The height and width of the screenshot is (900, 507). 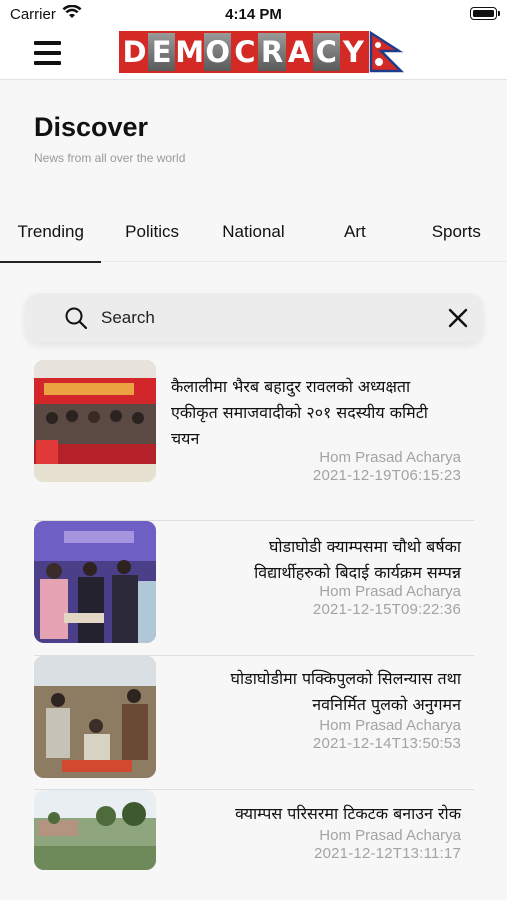 I want to click on category-tabs: Trending Politics National Art Sports, so click(x=253, y=236).